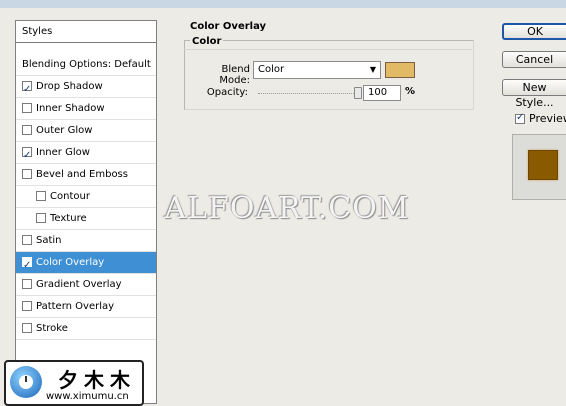 The image size is (566, 406). Describe the element at coordinates (87, 396) in the screenshot. I see `logo-url-text: www.ximumu.cn` at that location.